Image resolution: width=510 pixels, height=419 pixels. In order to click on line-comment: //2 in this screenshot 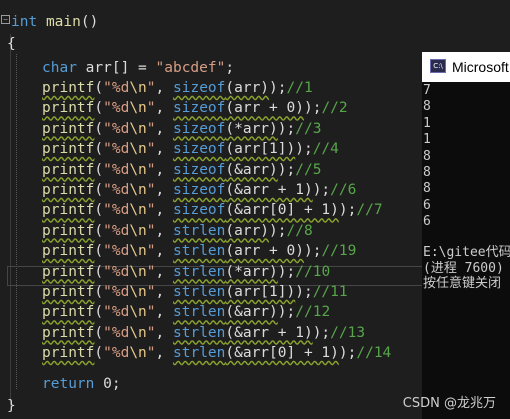, I will do `click(334, 108)`.